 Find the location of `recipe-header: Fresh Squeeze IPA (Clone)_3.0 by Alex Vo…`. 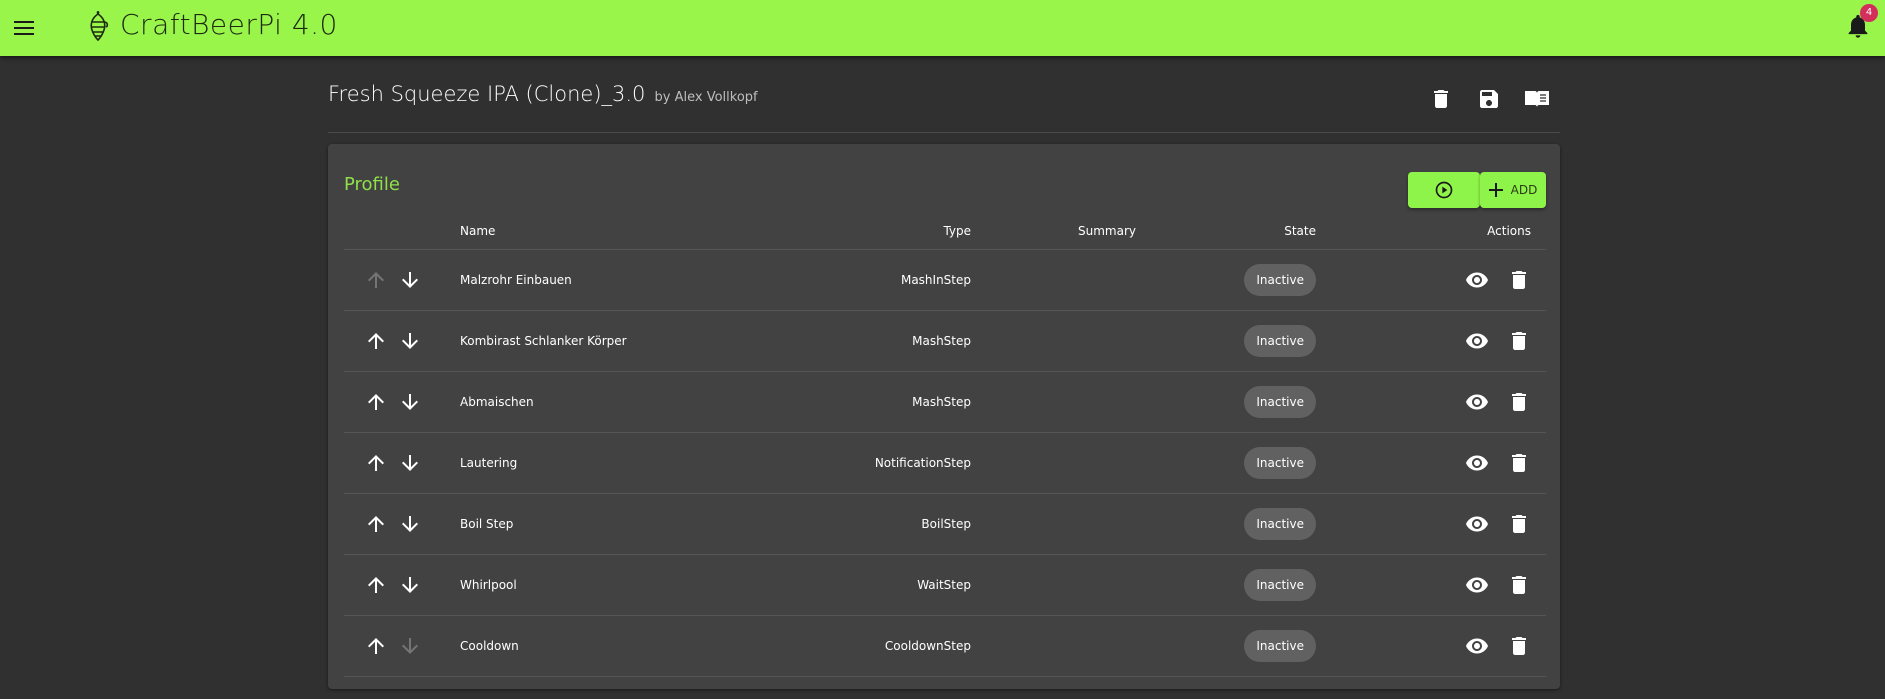

recipe-header: Fresh Squeeze IPA (Clone)_3.0 by Alex Vo… is located at coordinates (543, 94).